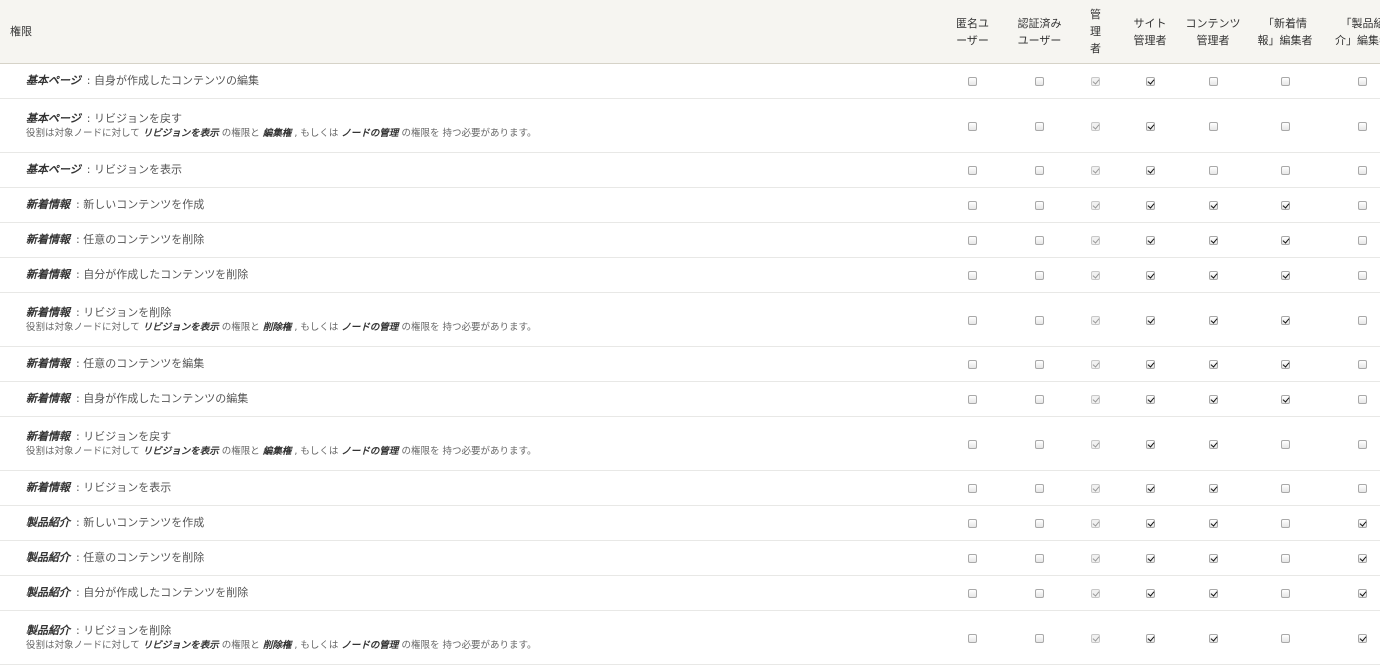 Image resolution: width=1380 pixels, height=665 pixels. I want to click on content-type-label: 製品紹介, so click(48, 522).